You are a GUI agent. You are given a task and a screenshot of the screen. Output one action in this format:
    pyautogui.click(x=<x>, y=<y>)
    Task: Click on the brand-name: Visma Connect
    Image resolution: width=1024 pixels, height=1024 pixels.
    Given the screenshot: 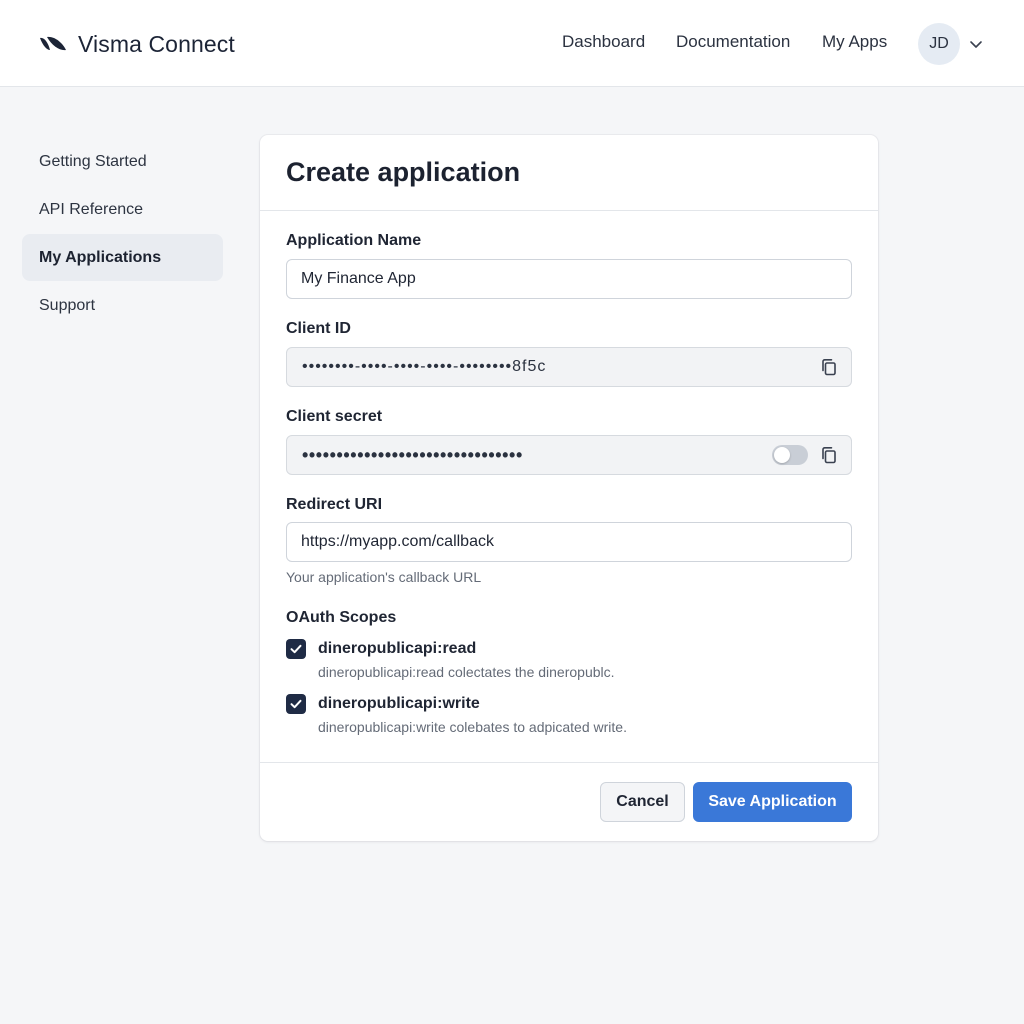 What is the action you would take?
    pyautogui.click(x=156, y=43)
    